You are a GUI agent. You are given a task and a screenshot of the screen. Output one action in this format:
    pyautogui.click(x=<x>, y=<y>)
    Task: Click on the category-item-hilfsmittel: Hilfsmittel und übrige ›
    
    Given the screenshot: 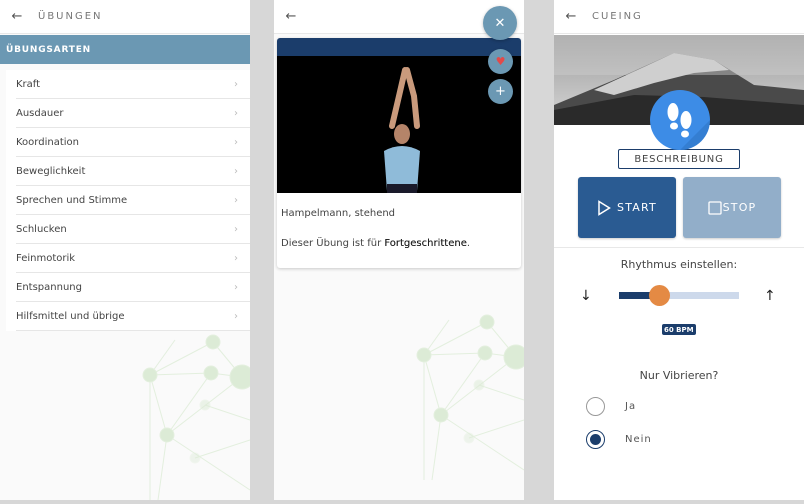 What is the action you would take?
    pyautogui.click(x=133, y=316)
    